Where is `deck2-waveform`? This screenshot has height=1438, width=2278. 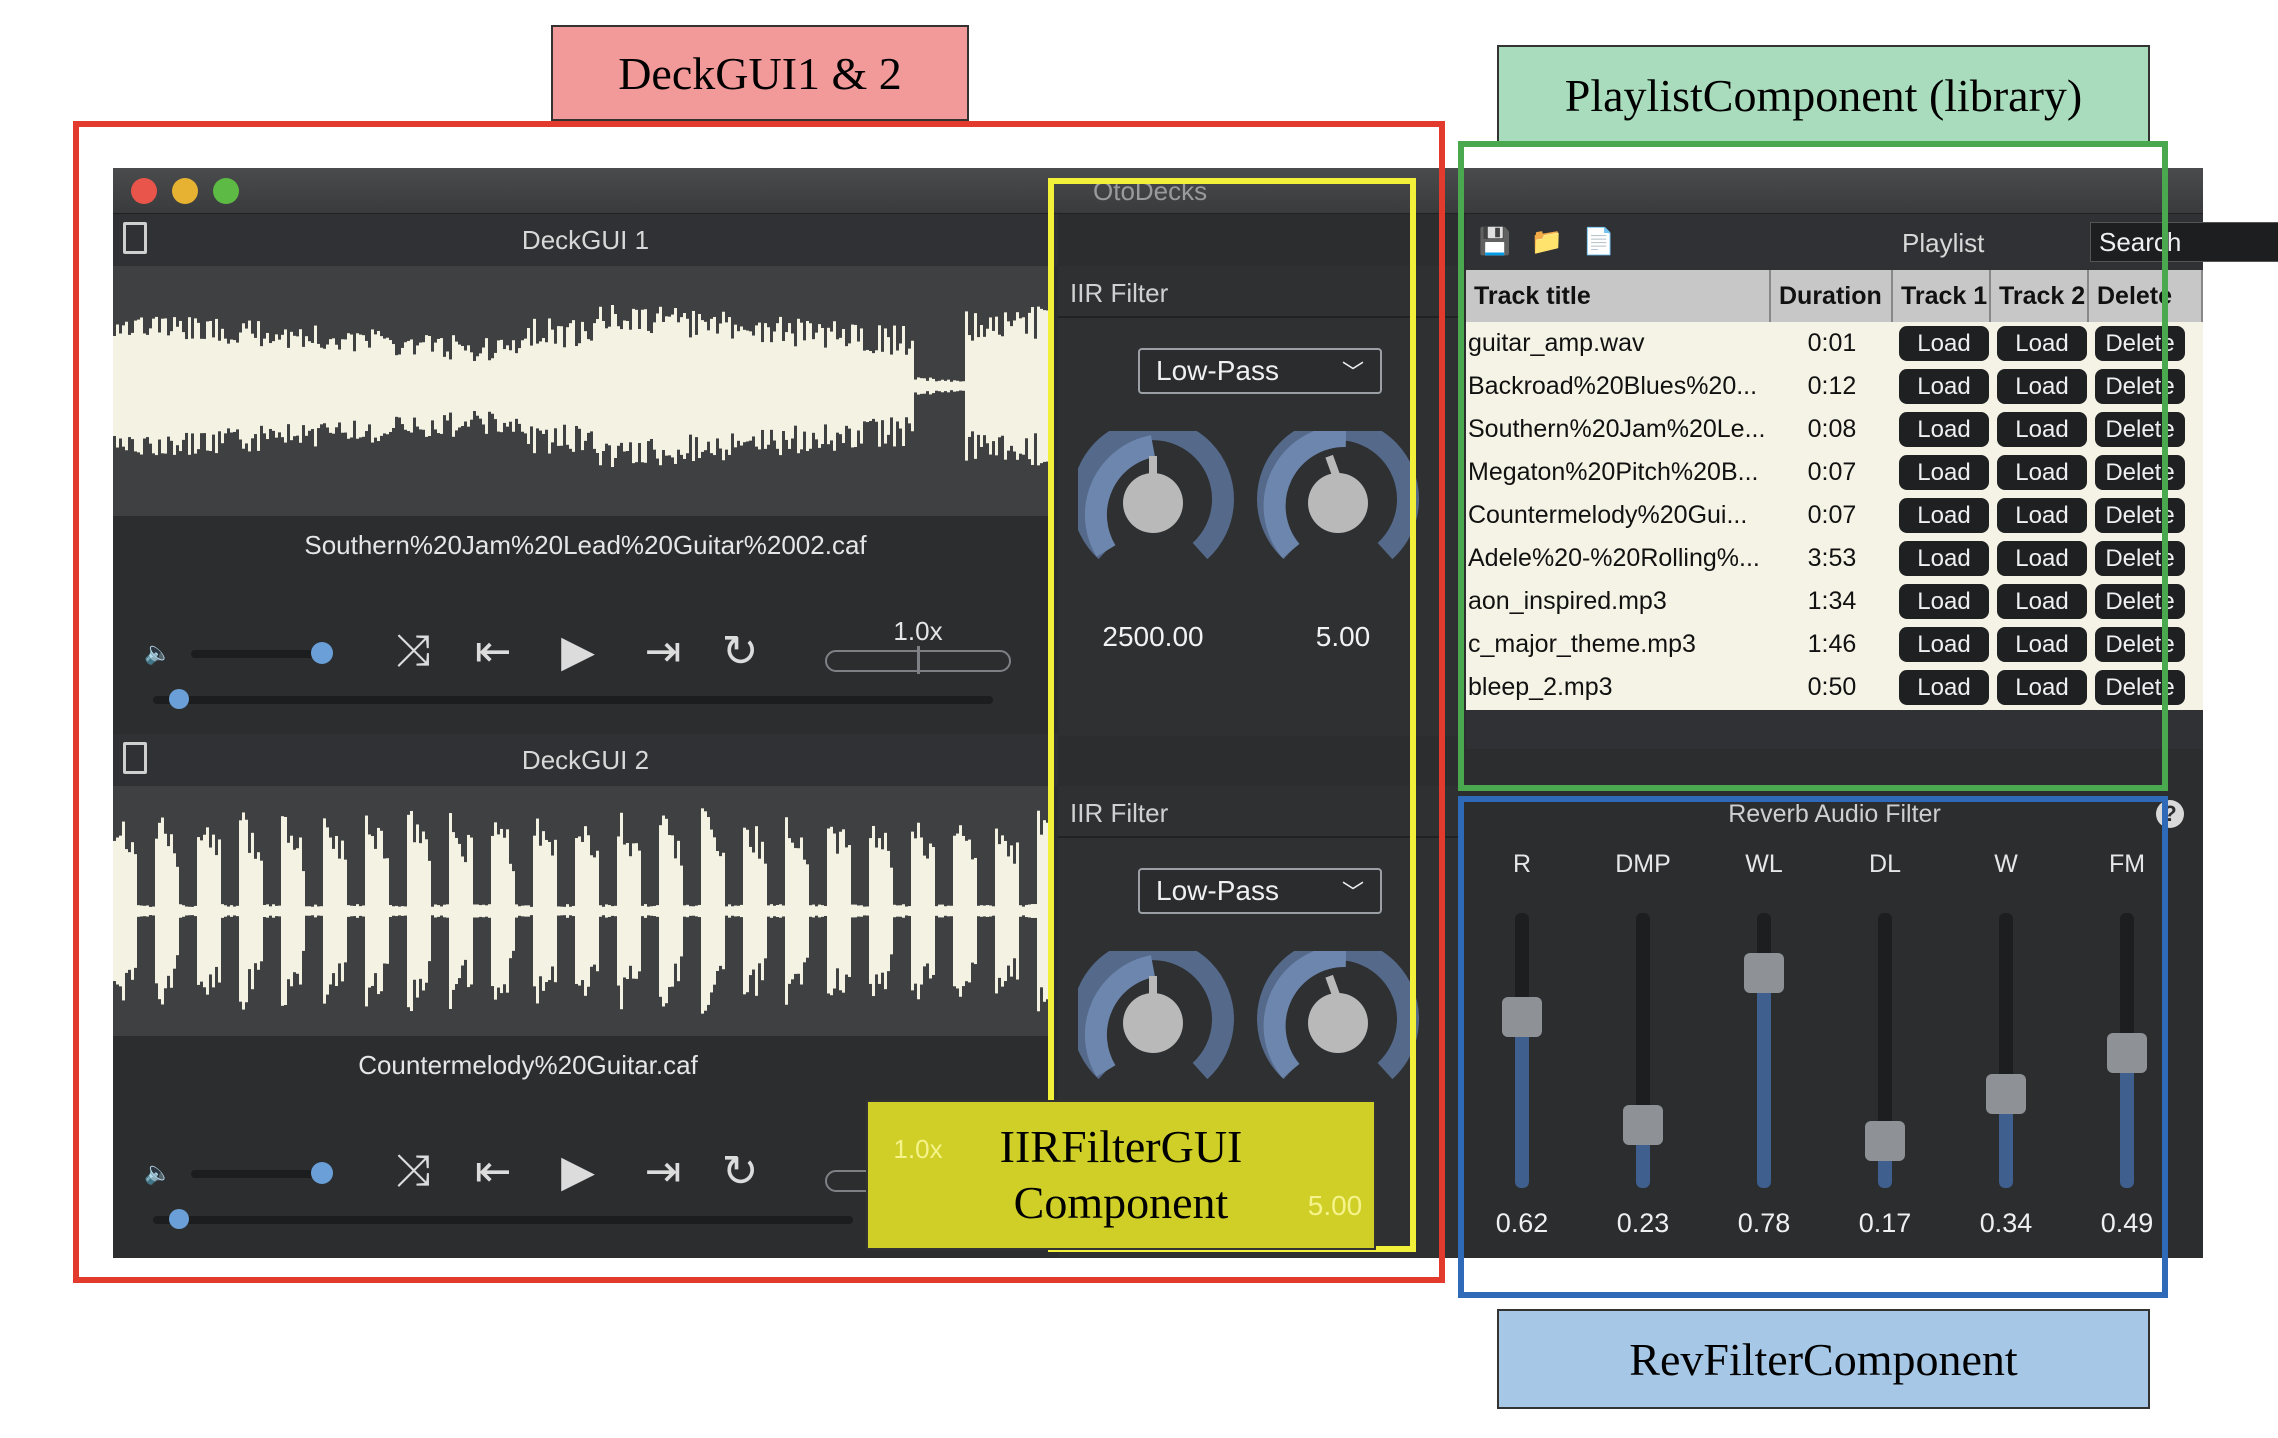
deck2-waveform is located at coordinates (581, 911).